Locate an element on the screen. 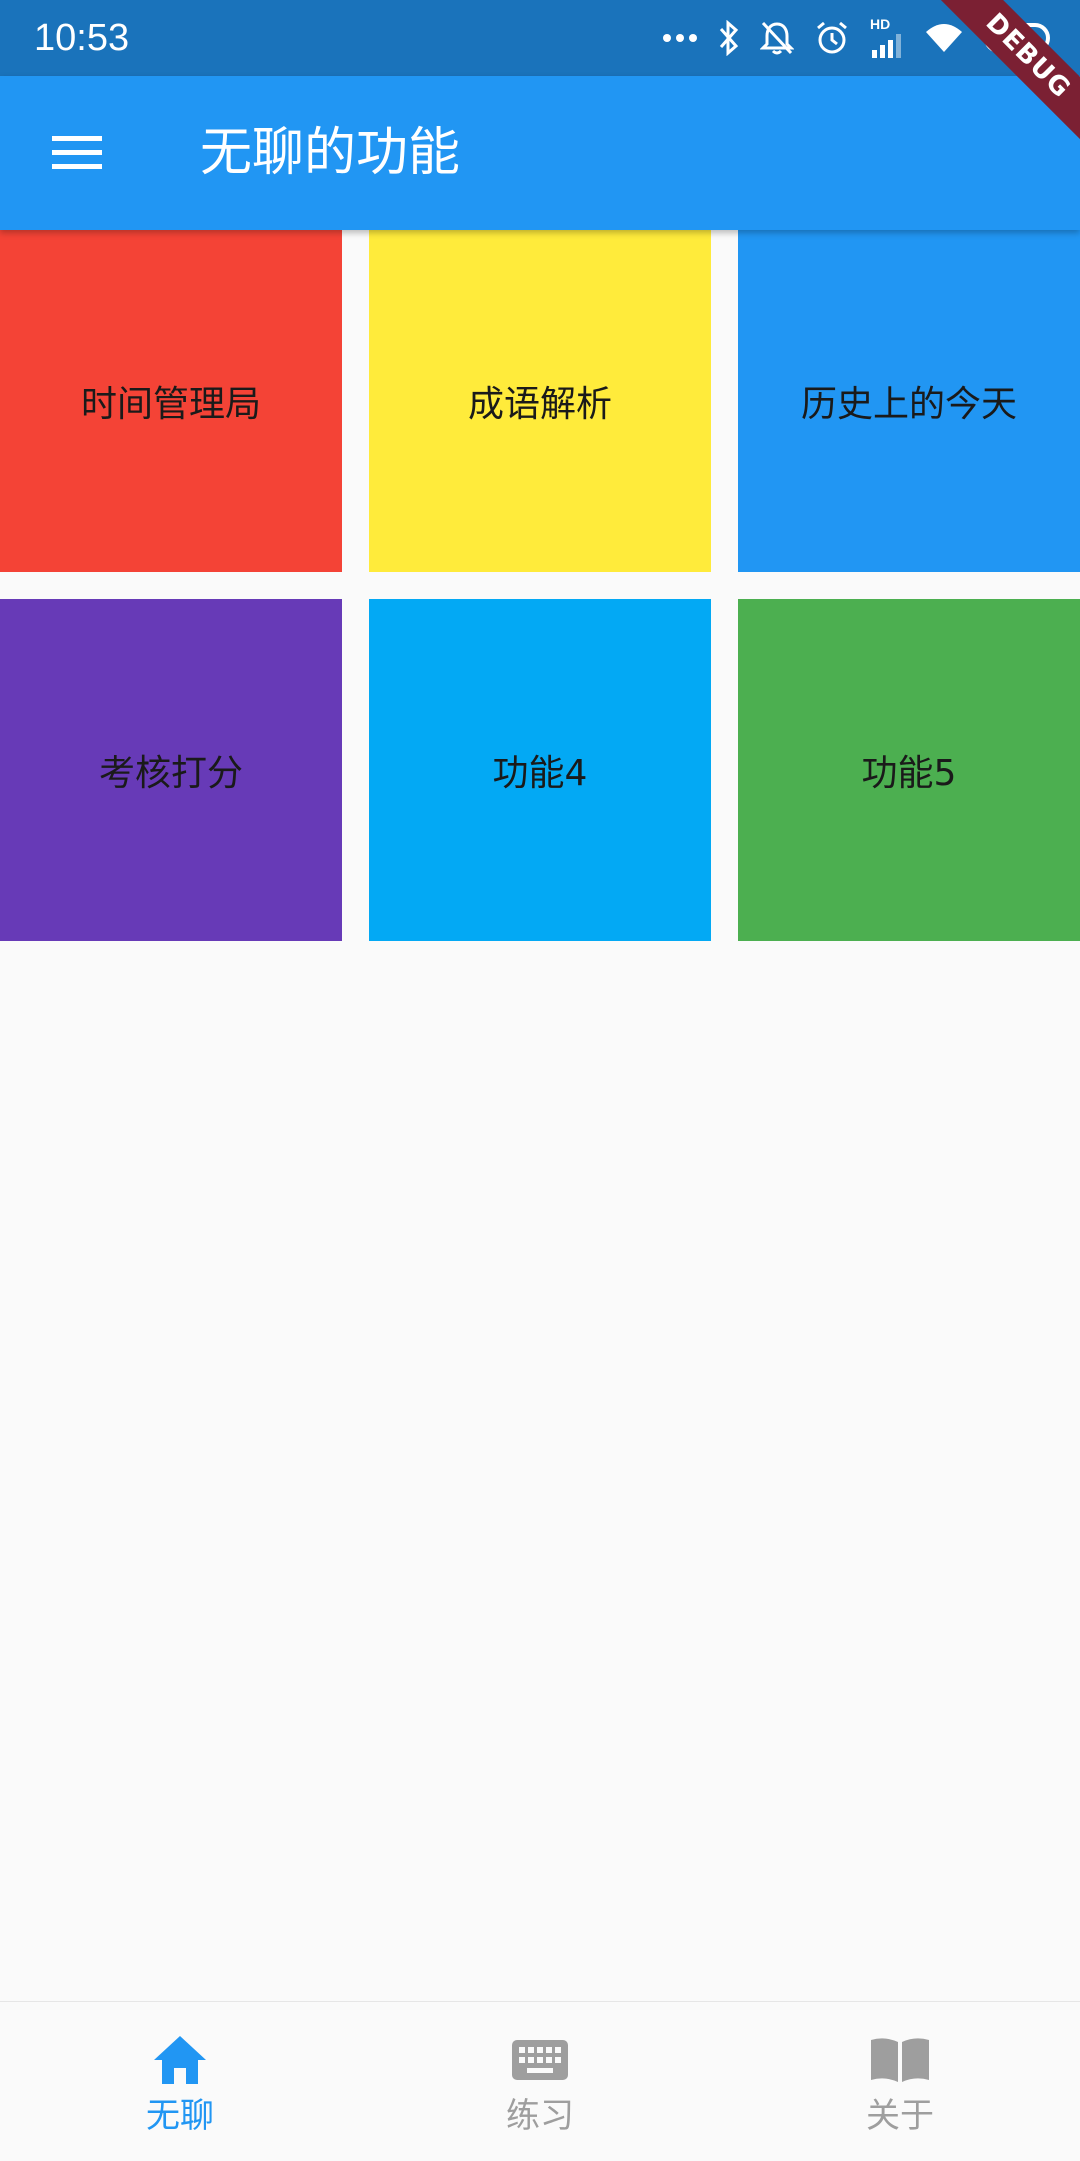 The image size is (1080, 2161). nav-label: 练习 is located at coordinates (540, 2116).